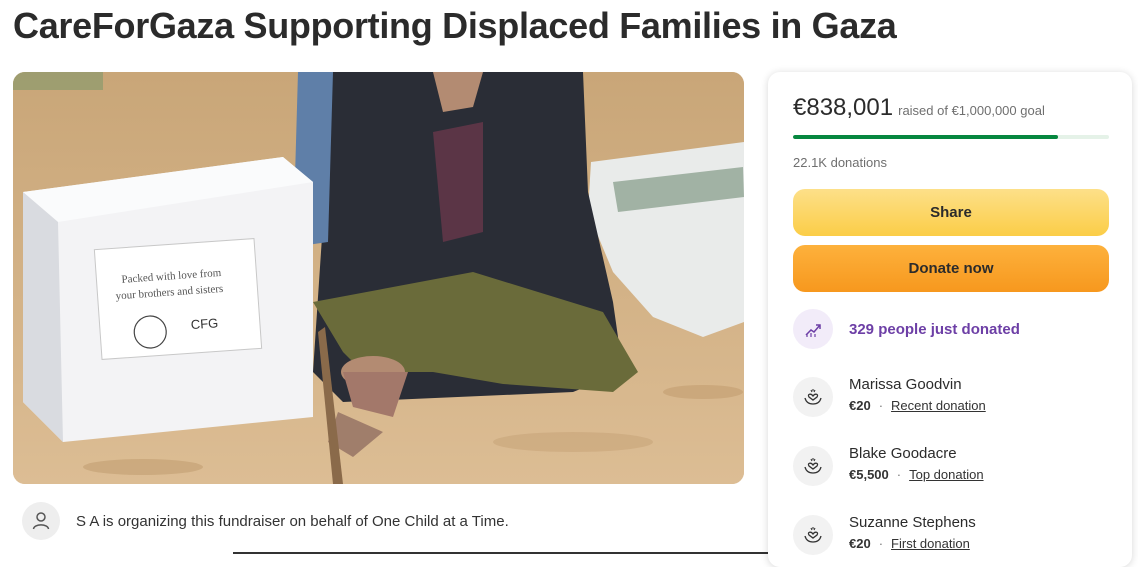 Image resolution: width=1138 pixels, height=567 pixels. I want to click on recent-donors-momentum: 329 people just donated, so click(906, 329).